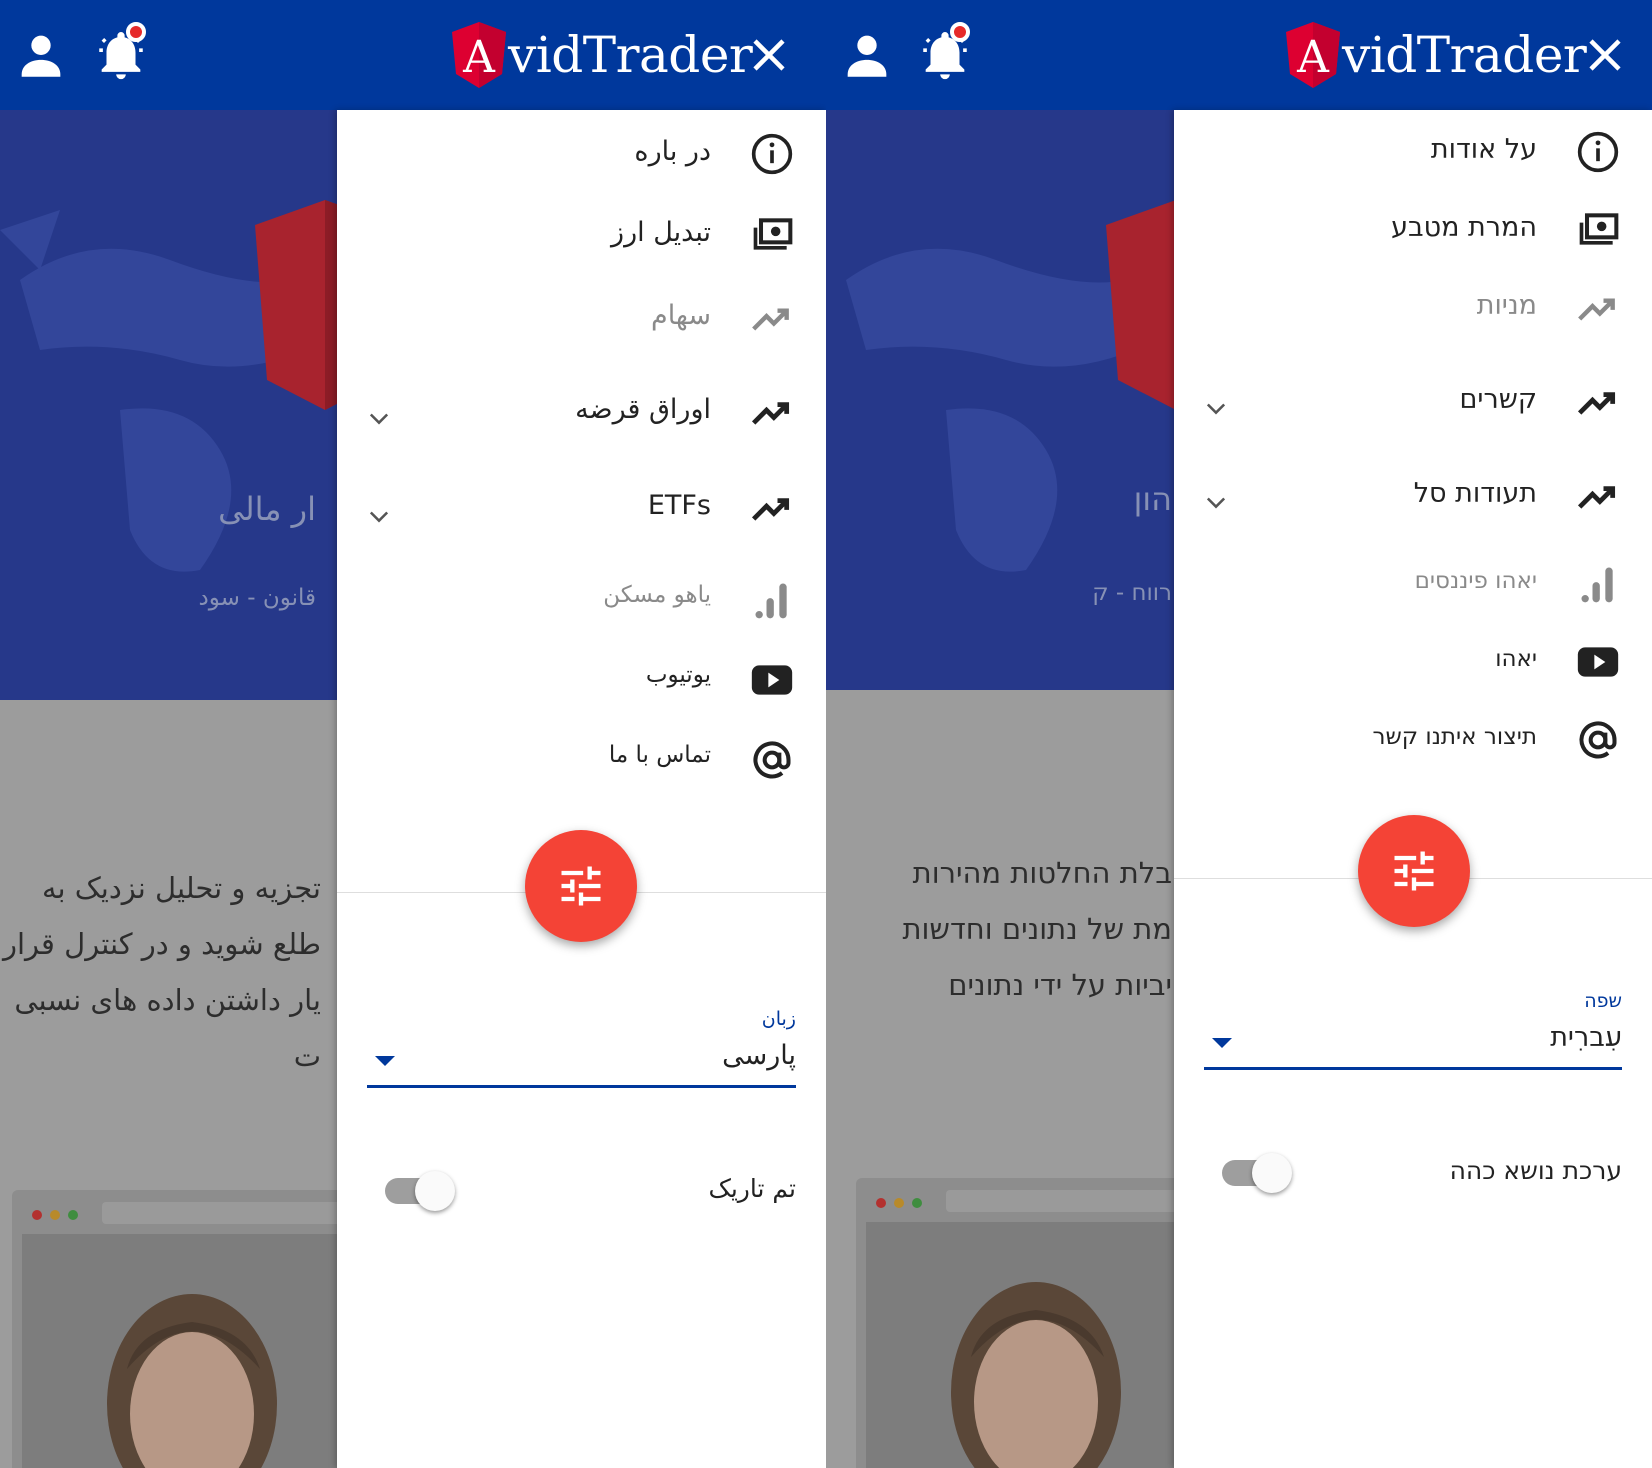 This screenshot has width=1652, height=1468. I want to click on menu-item-label: یوتیوب, so click(678, 675).